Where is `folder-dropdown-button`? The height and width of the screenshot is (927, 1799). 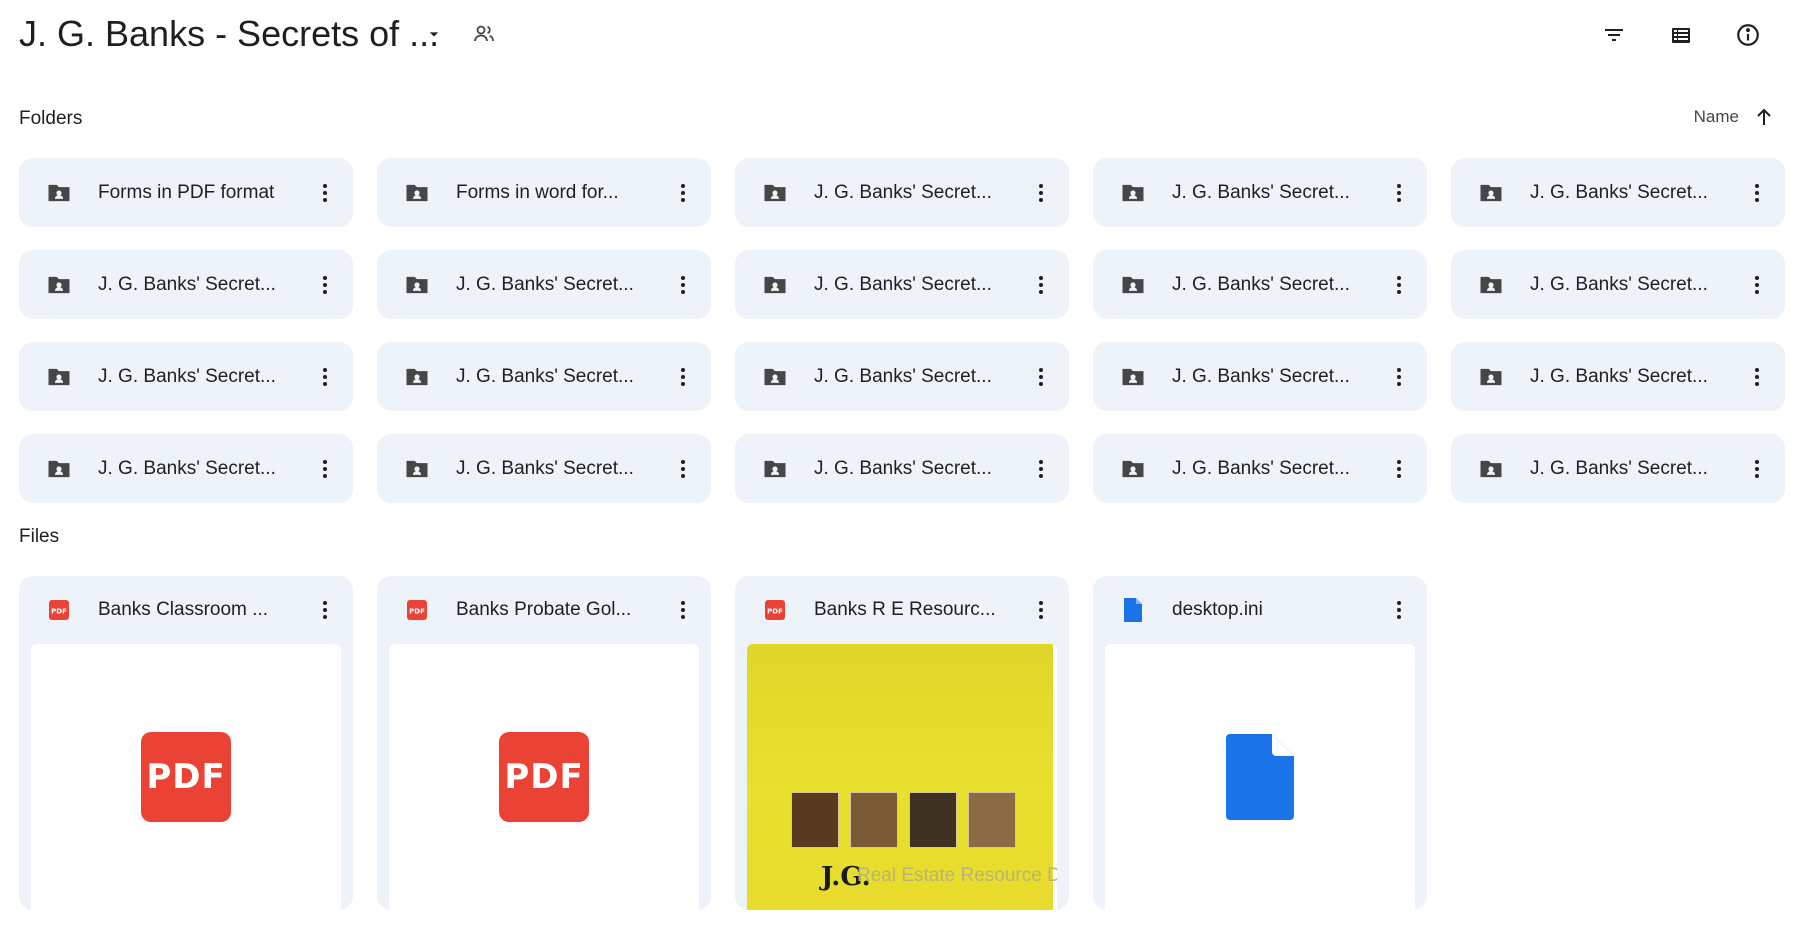
folder-dropdown-button is located at coordinates (434, 34).